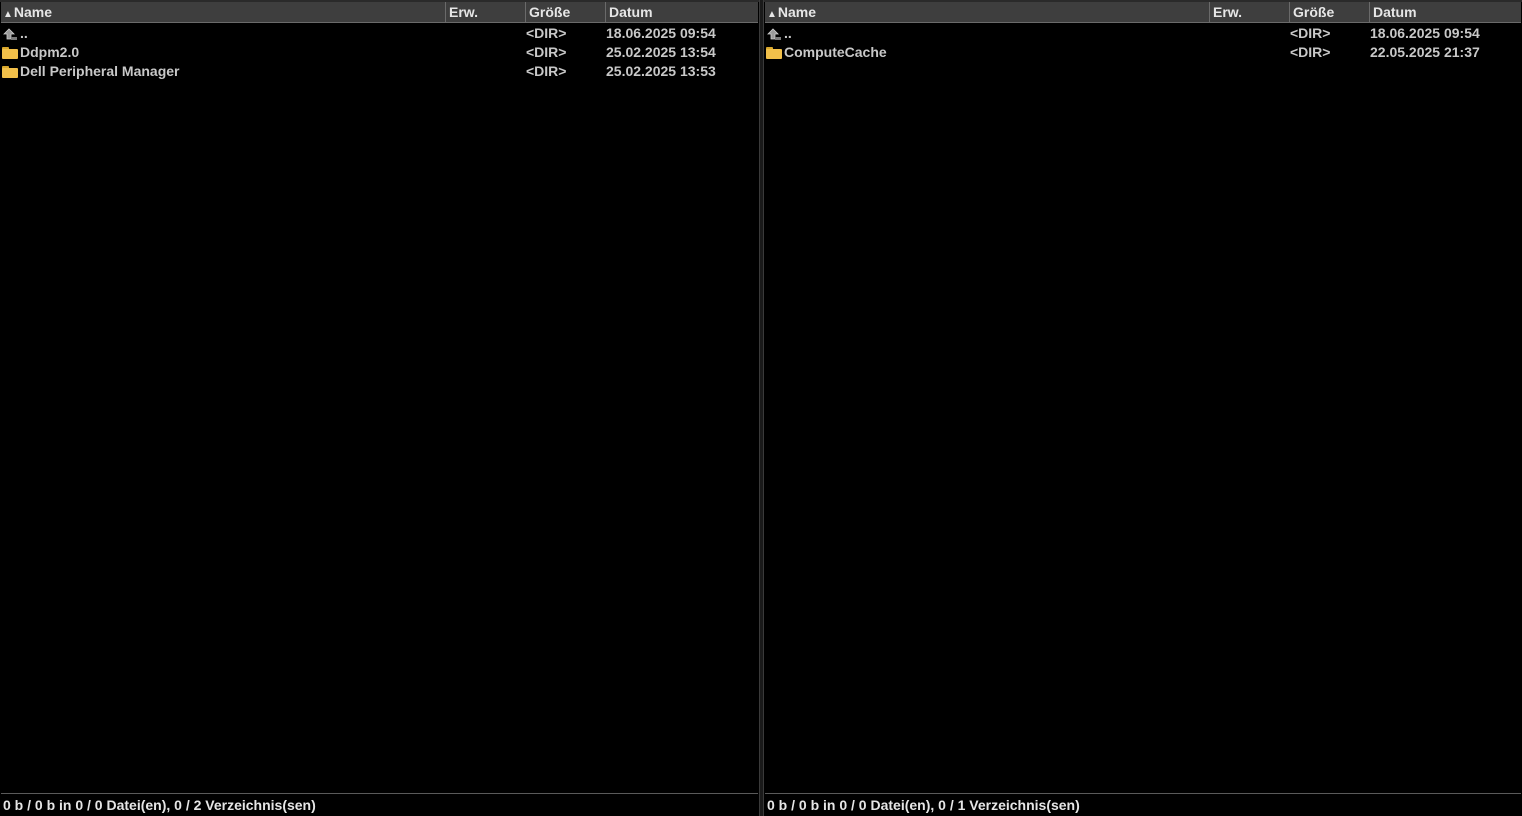 The width and height of the screenshot is (1522, 816). I want to click on file-row: Ddpm2.0 <DIR> 25.02.2025 13:54, so click(379, 52).